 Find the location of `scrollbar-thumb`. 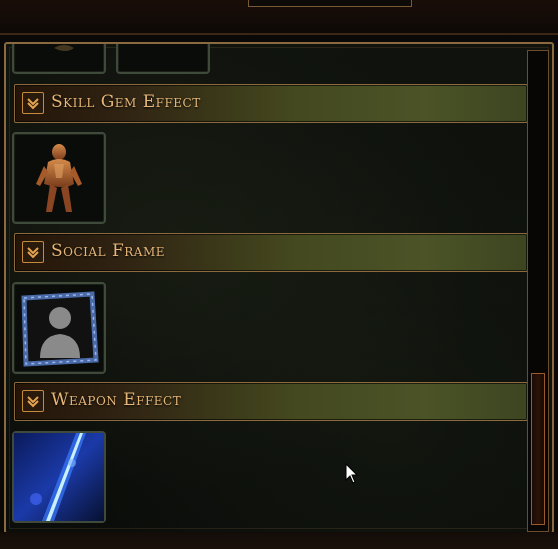

scrollbar-thumb is located at coordinates (538, 449).